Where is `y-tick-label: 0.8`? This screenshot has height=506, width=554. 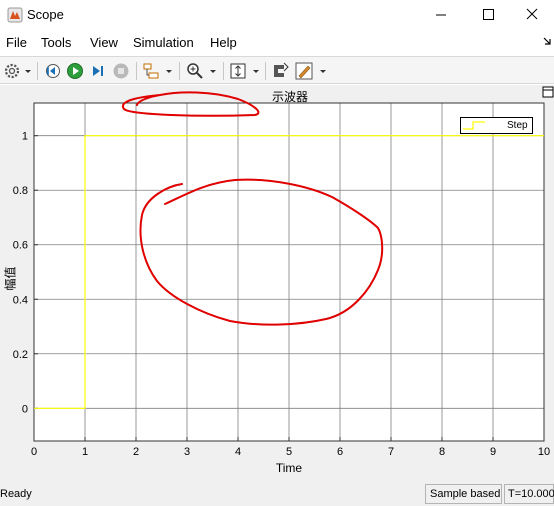 y-tick-label: 0.8 is located at coordinates (20, 191).